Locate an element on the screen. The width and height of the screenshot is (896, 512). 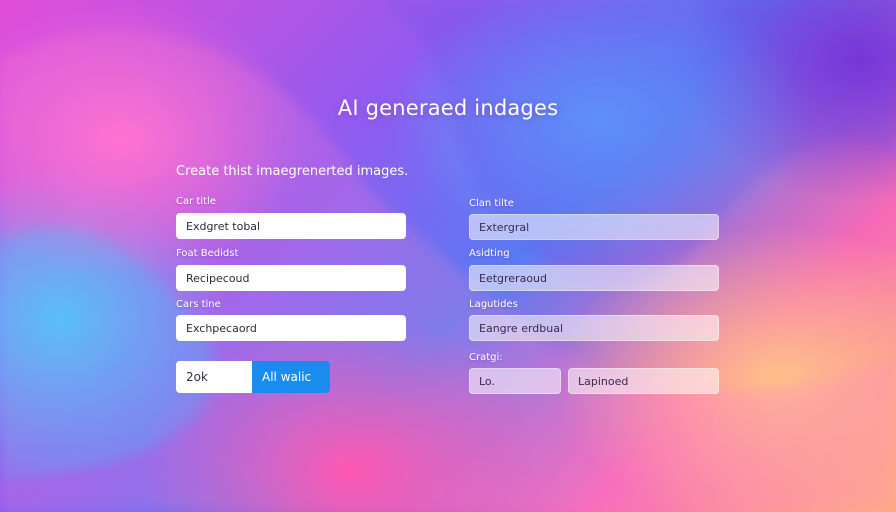
page-title: AI generaed indages is located at coordinates (448, 108).